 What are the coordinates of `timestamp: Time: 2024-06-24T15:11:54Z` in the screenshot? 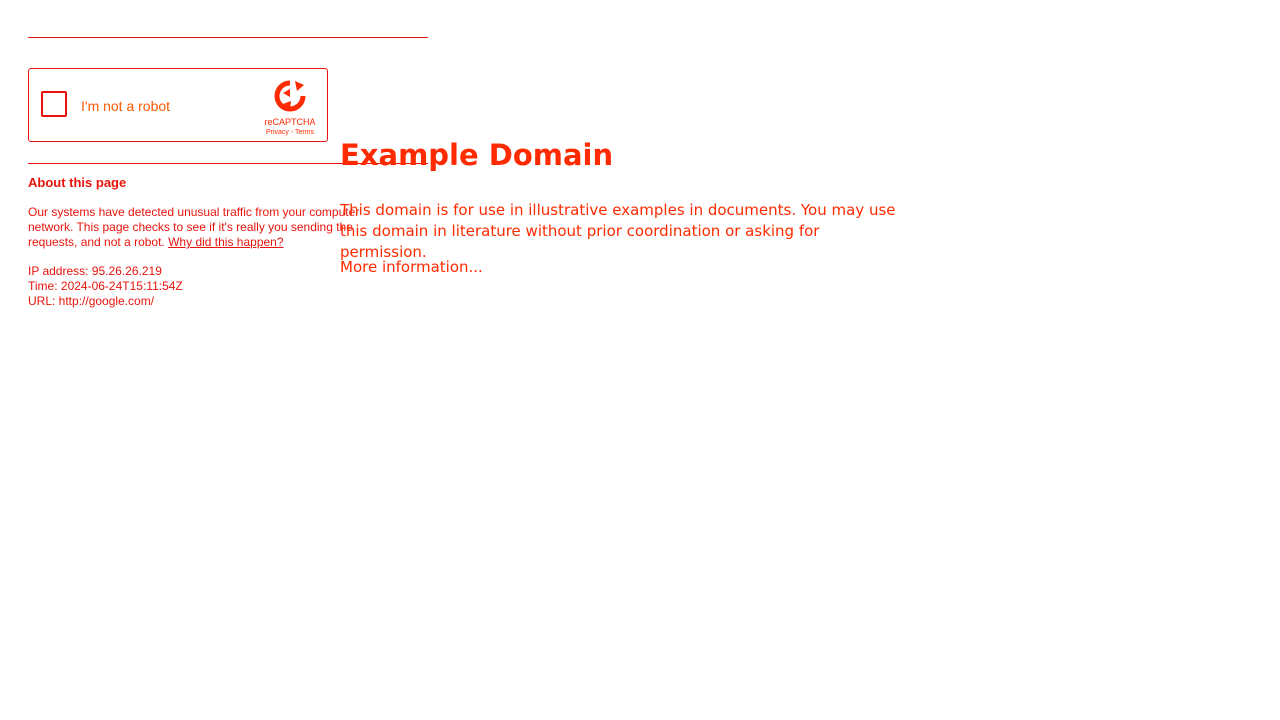 It's located at (105, 286).